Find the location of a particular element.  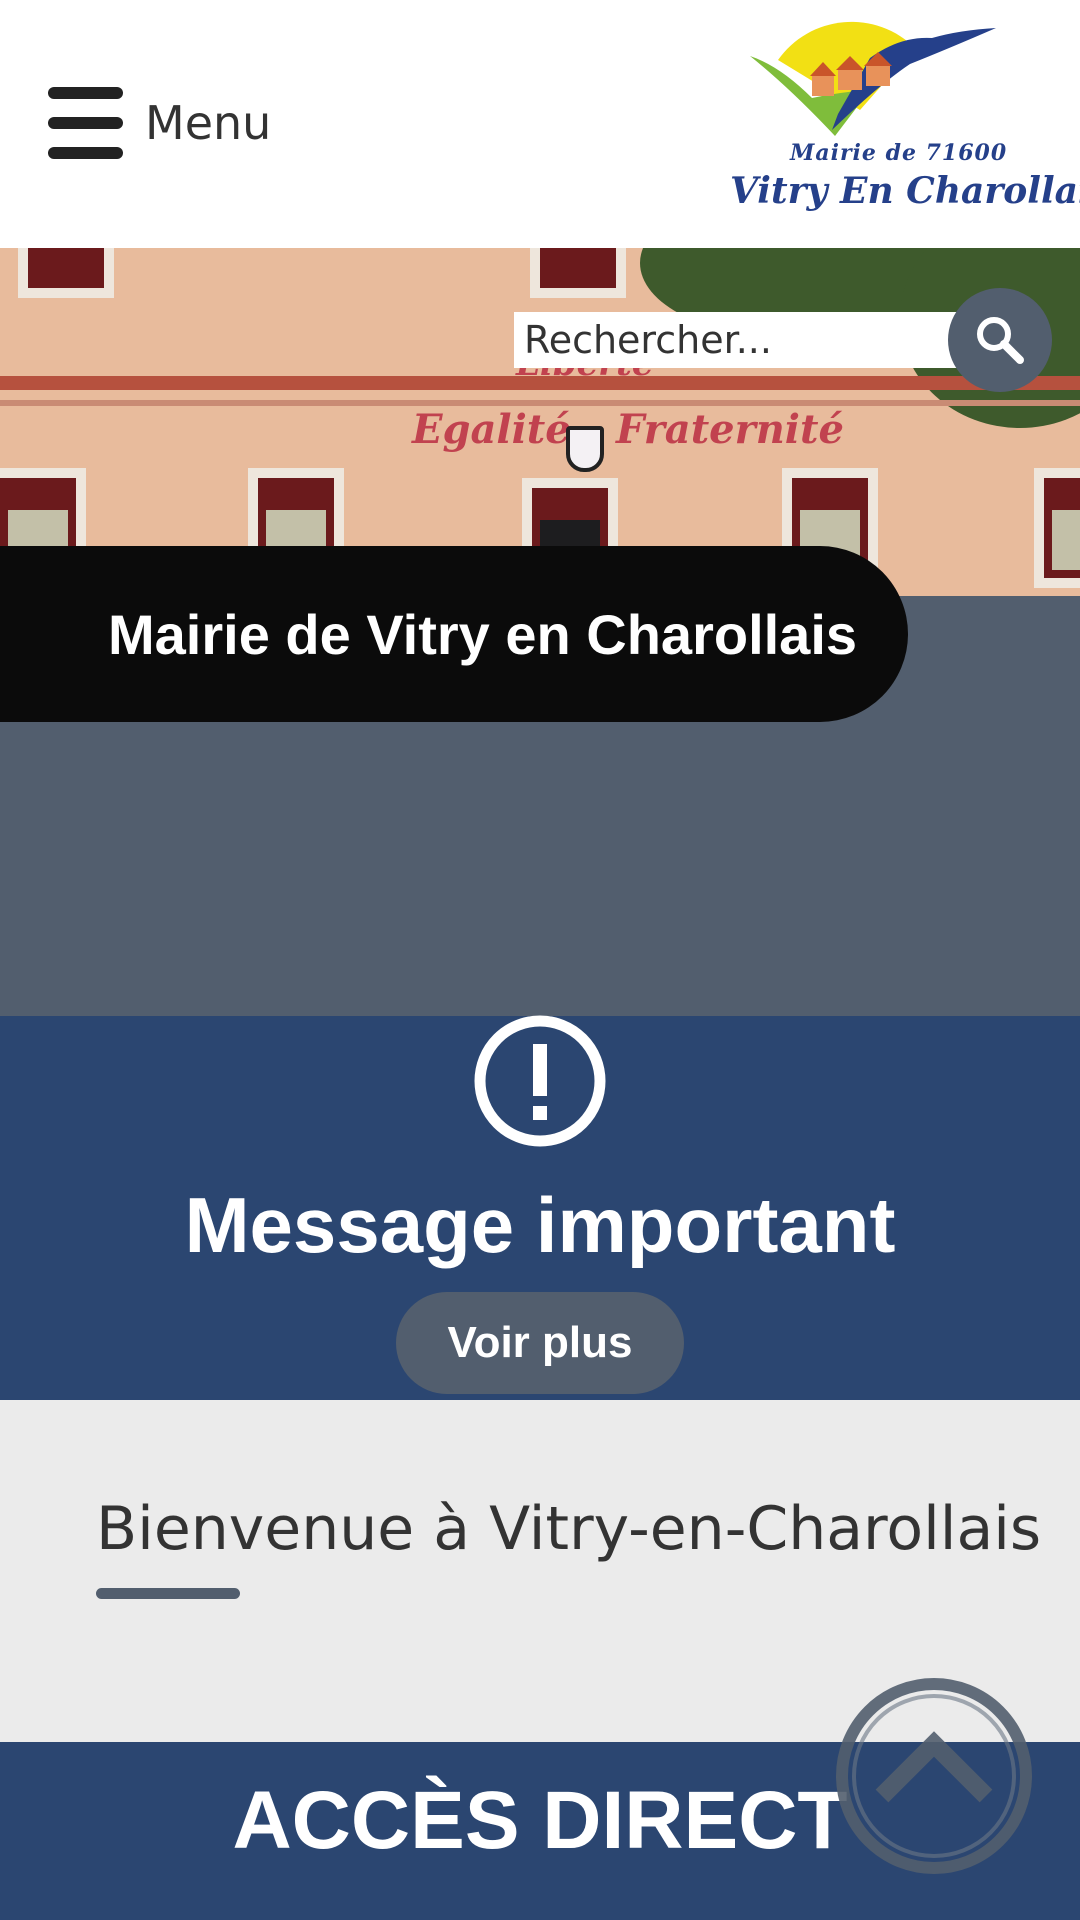

logo-subtitle: Mairie de 71600 is located at coordinates (899, 153).